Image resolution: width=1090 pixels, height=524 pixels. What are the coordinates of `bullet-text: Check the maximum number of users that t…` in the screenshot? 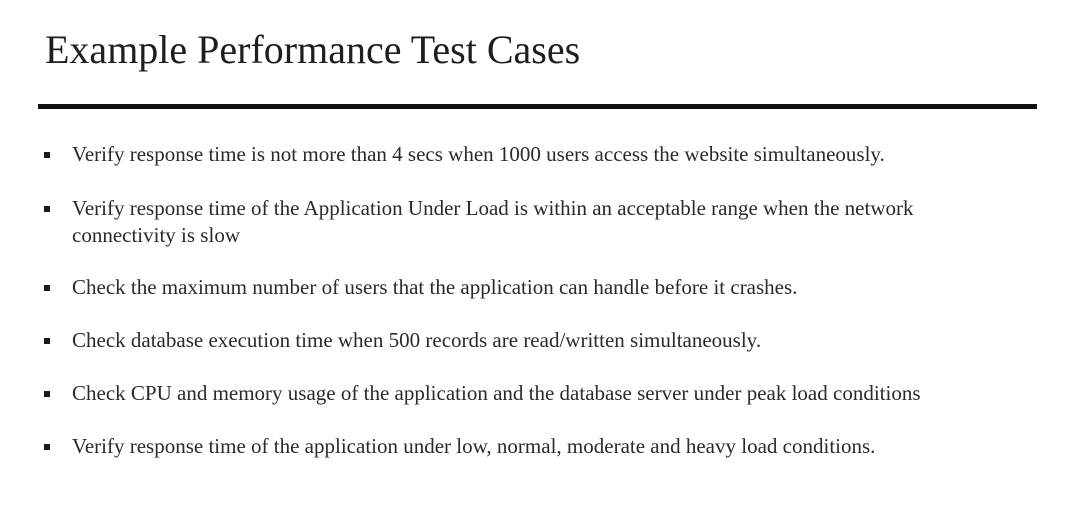 It's located at (435, 287).